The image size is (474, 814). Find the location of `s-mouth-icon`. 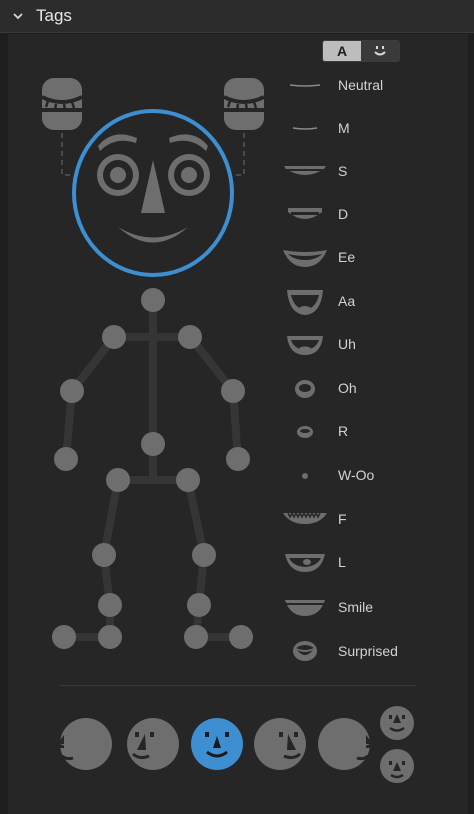

s-mouth-icon is located at coordinates (305, 170).